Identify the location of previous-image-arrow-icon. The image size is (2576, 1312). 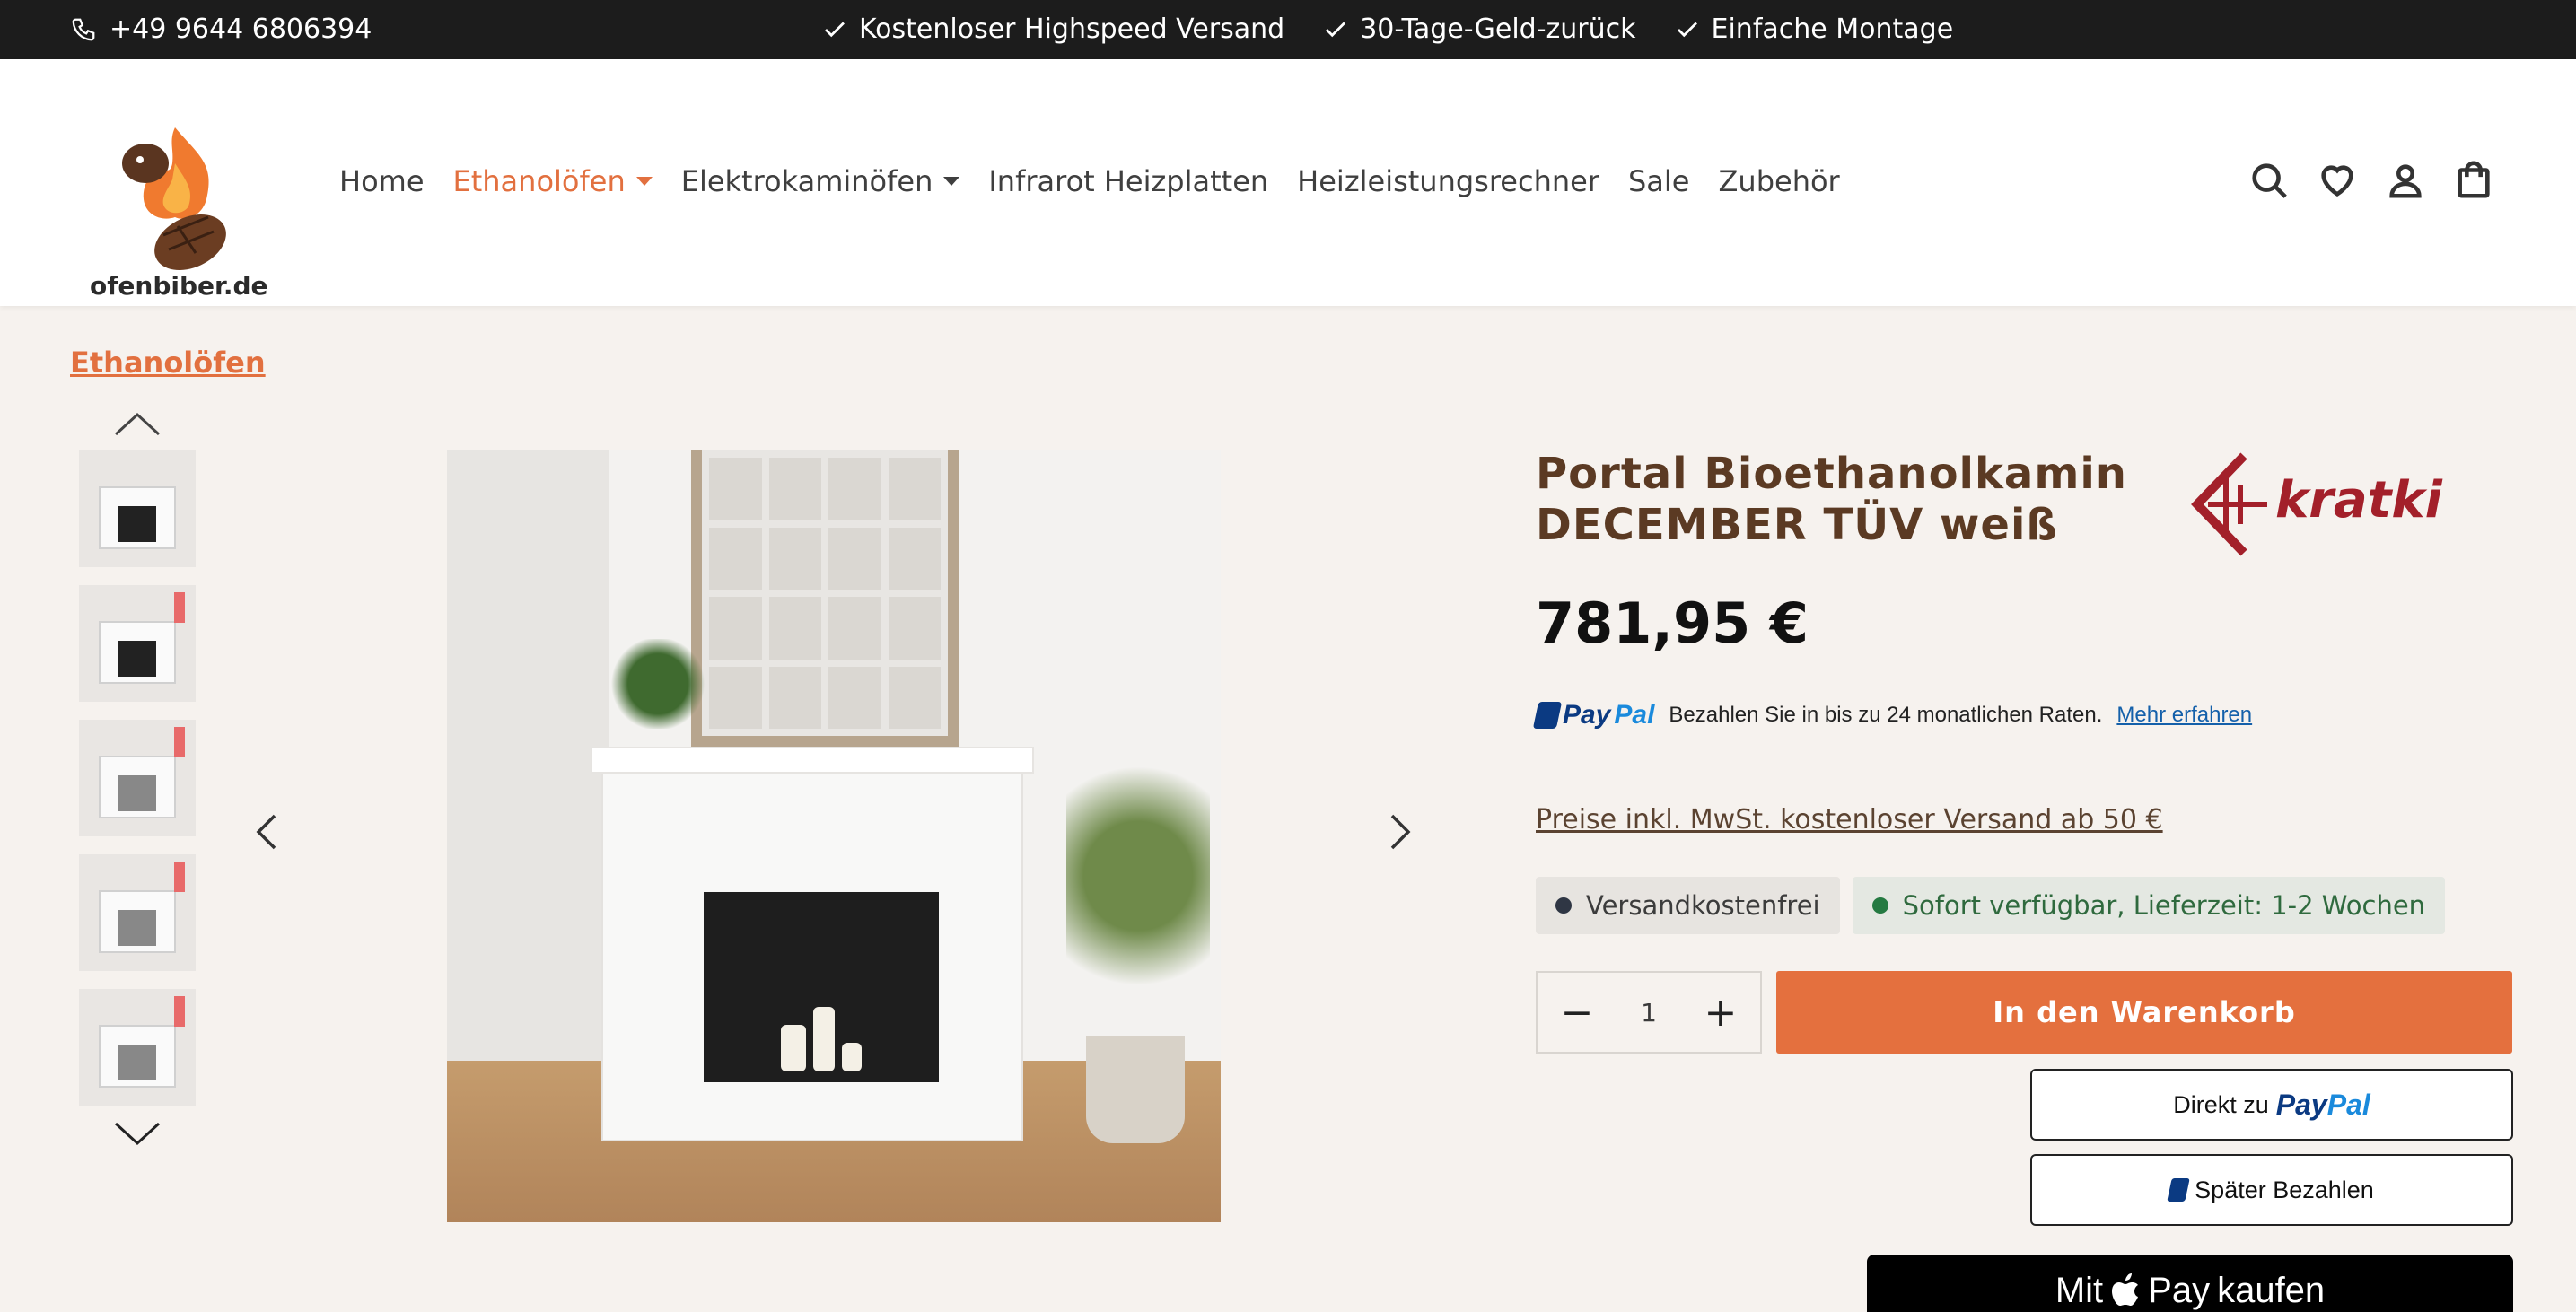
(266, 832).